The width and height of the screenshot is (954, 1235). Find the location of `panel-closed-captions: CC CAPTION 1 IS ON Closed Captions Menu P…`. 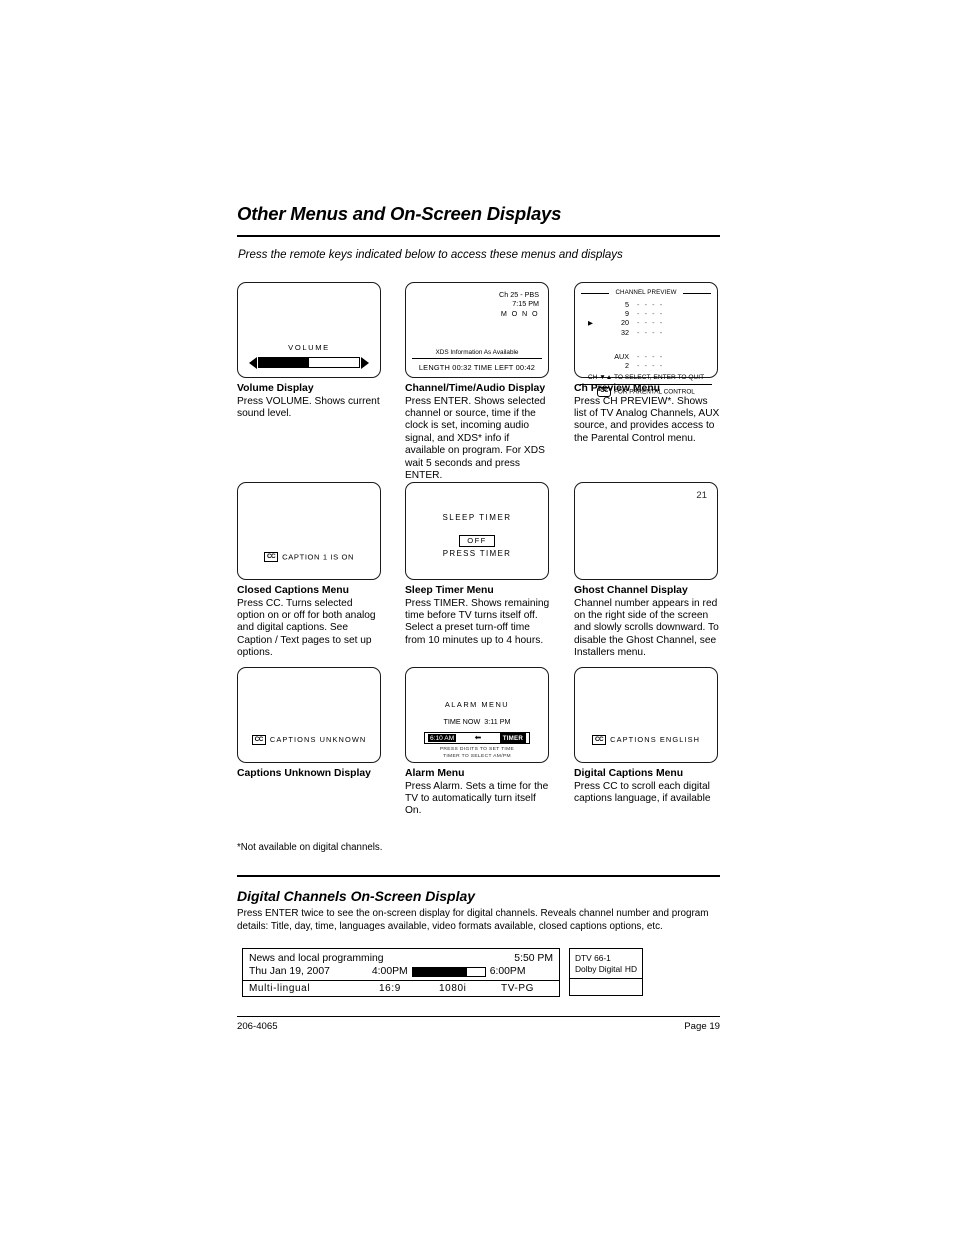

panel-closed-captions: CC CAPTION 1 IS ON Closed Captions Menu P… is located at coordinates (310, 571).